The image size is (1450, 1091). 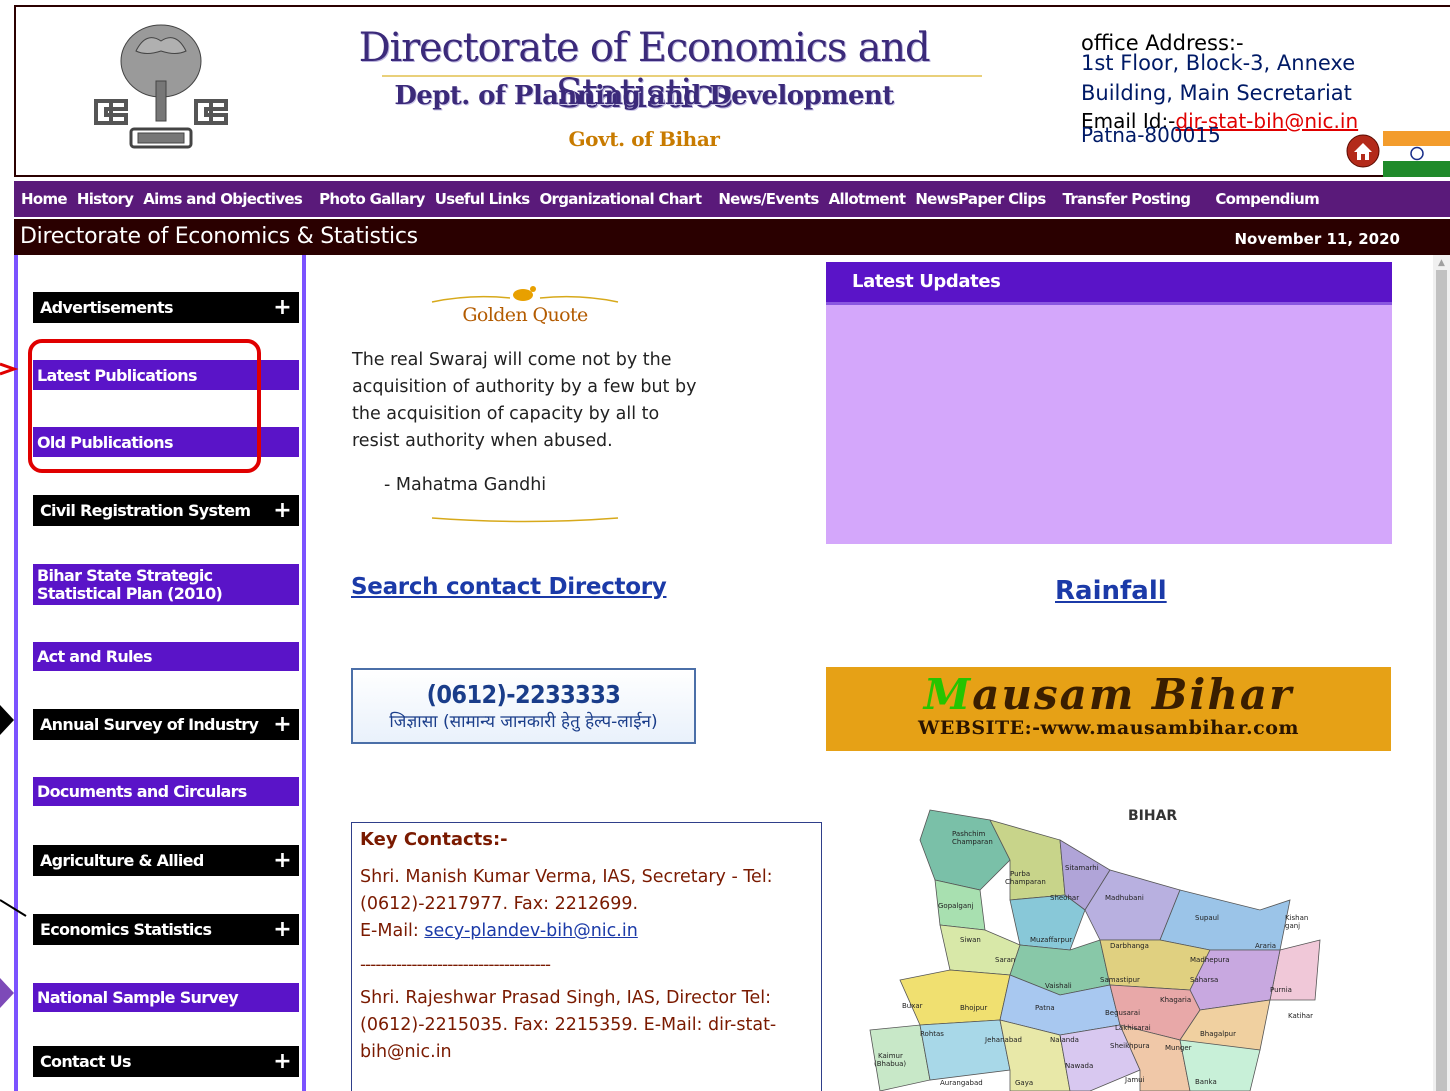 I want to click on rainfall-link: Rainfall, so click(x=1111, y=591).